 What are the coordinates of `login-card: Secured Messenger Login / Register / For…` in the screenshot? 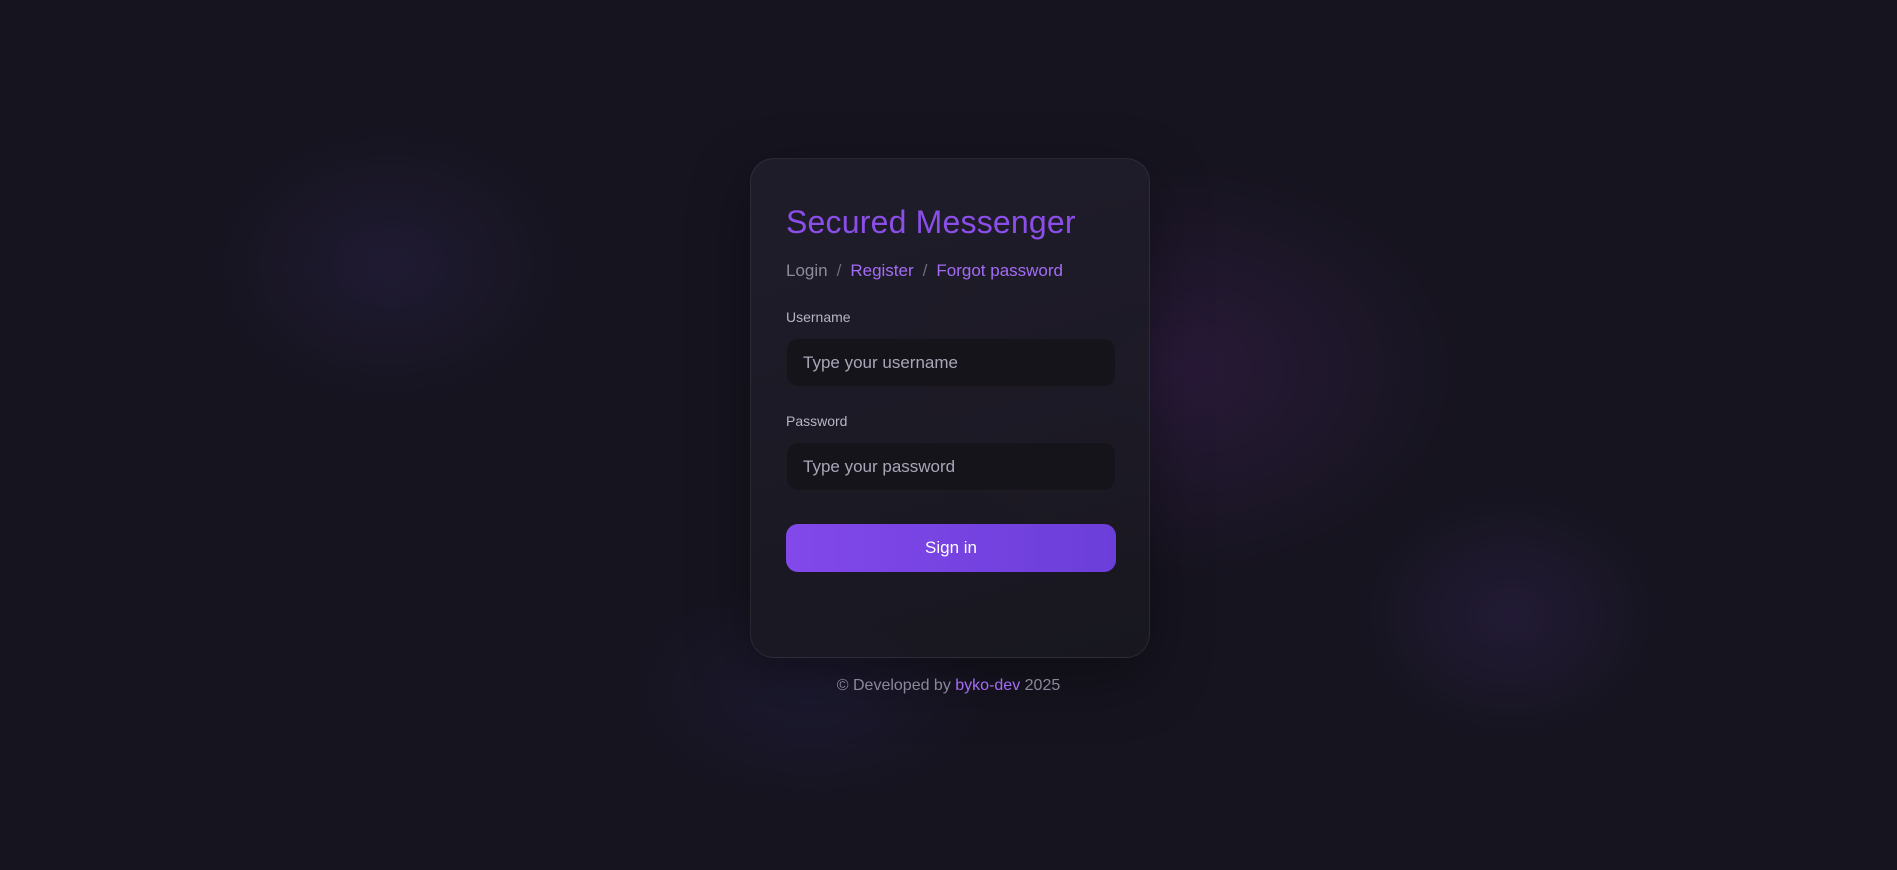 It's located at (950, 408).